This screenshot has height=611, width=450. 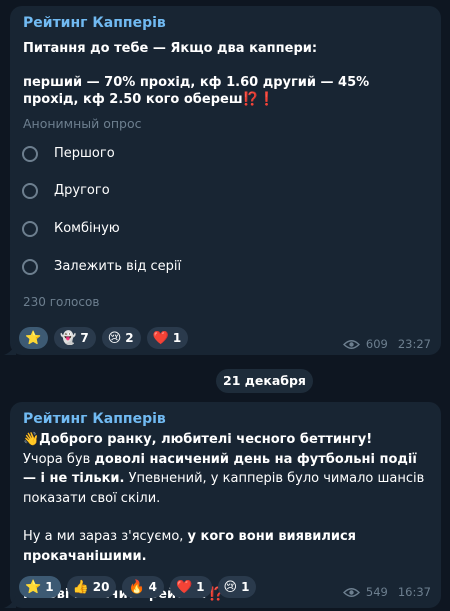 I want to click on reaction-count: 4, so click(x=152, y=587).